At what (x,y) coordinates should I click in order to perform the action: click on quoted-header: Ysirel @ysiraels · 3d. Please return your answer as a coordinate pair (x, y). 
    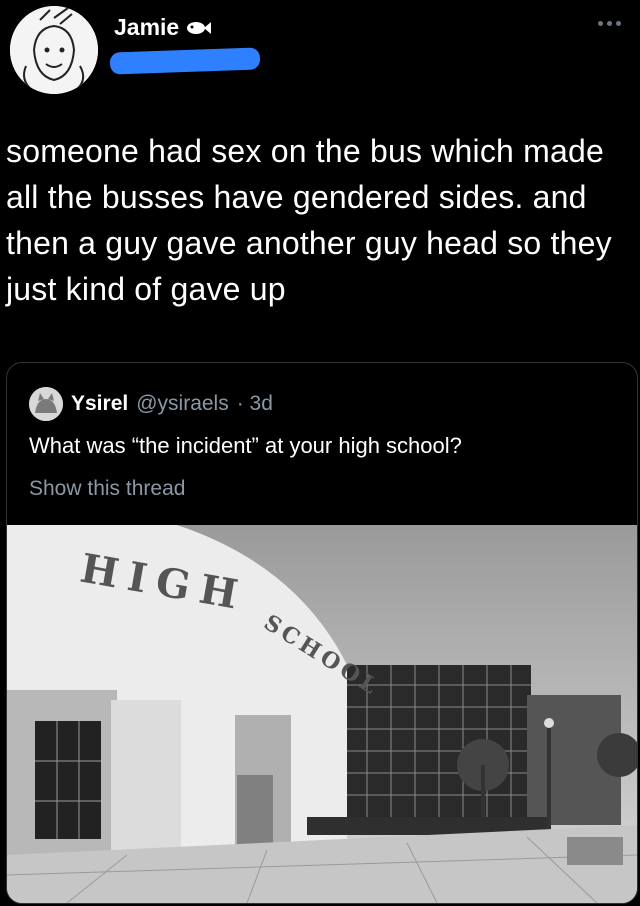
    Looking at the image, I should click on (151, 404).